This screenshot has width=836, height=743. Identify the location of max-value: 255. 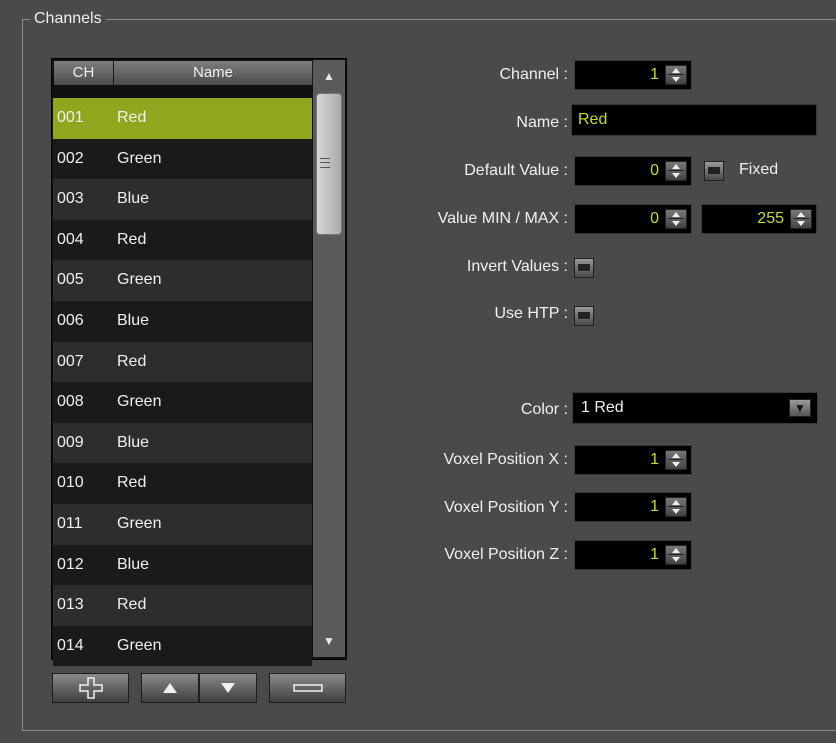
(770, 218).